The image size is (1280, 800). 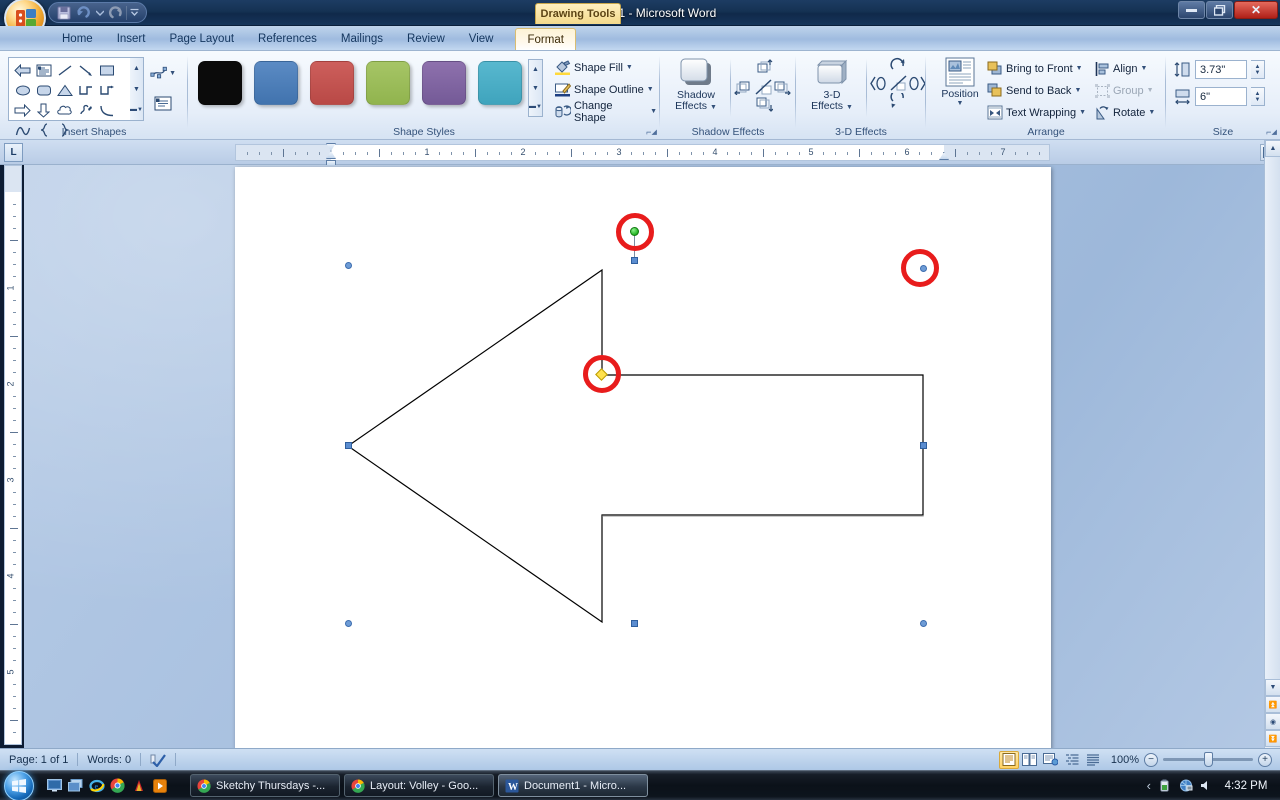 What do you see at coordinates (163, 103) in the screenshot?
I see `draw-text-box-button` at bounding box center [163, 103].